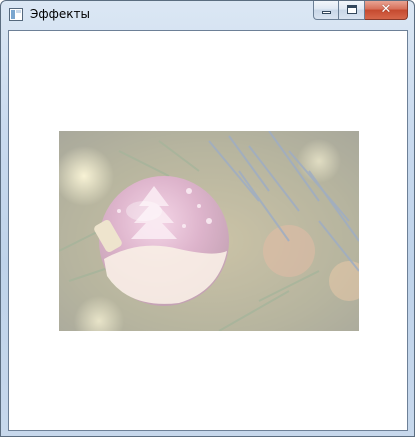 The height and width of the screenshot is (437, 415). I want to click on caption-buttons: ✕, so click(360, 11).